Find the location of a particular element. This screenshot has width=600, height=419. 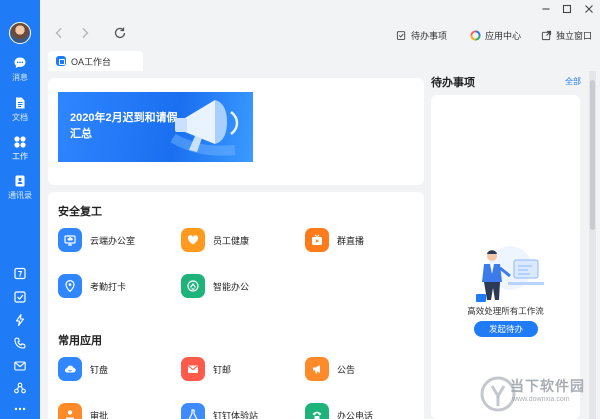

watermark-url: www.downxia.com is located at coordinates (541, 399).